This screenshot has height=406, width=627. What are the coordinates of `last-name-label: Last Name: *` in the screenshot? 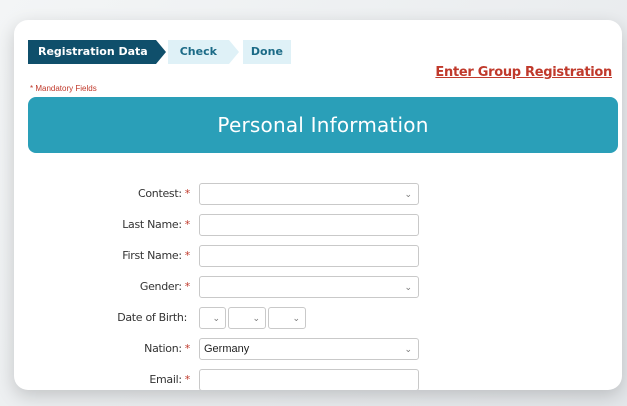 It's located at (156, 224).